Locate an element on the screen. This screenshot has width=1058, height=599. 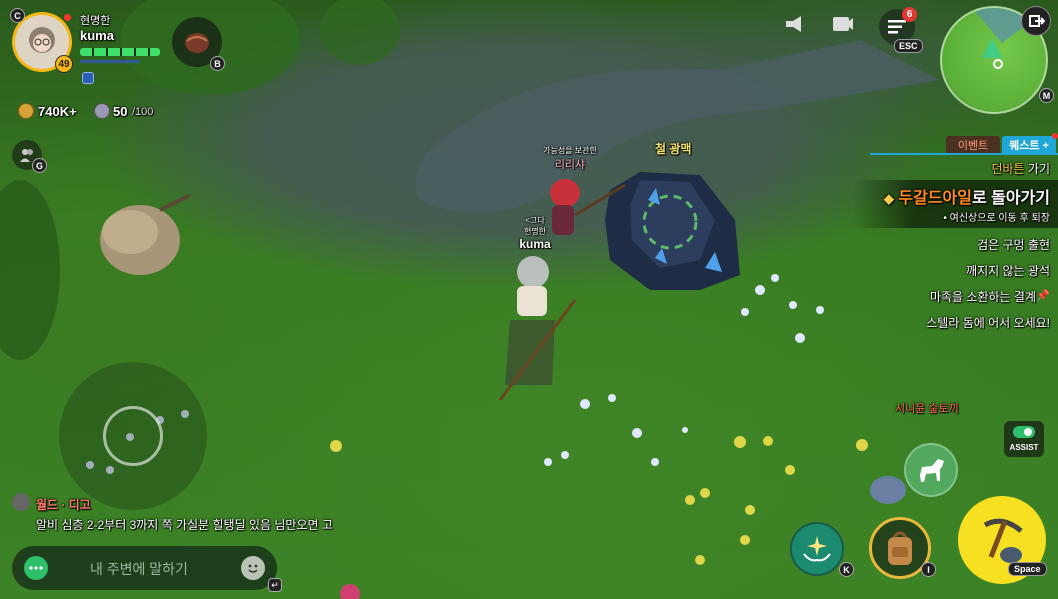
energy-max: /100 is located at coordinates (143, 112).